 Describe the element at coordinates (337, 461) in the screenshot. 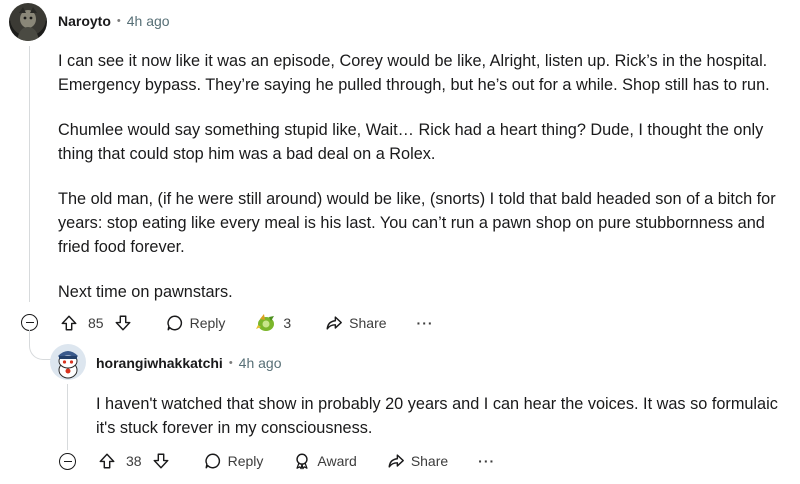

I see `award-label: Award` at that location.